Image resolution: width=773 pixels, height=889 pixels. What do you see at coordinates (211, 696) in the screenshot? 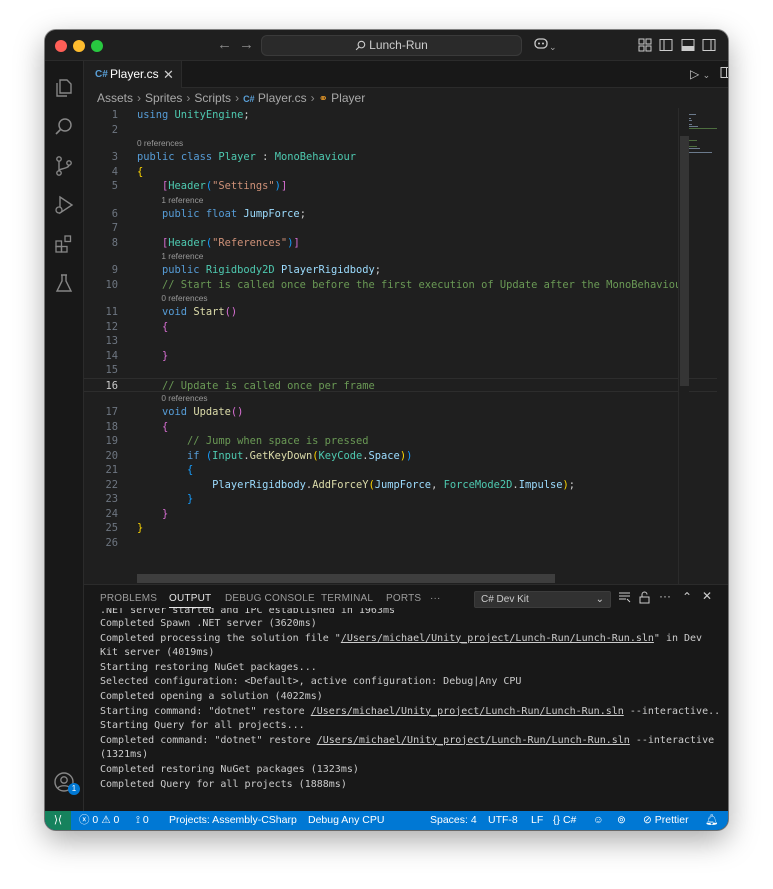
I see `output-line: Completed opening a solution (4022ms)` at bounding box center [211, 696].